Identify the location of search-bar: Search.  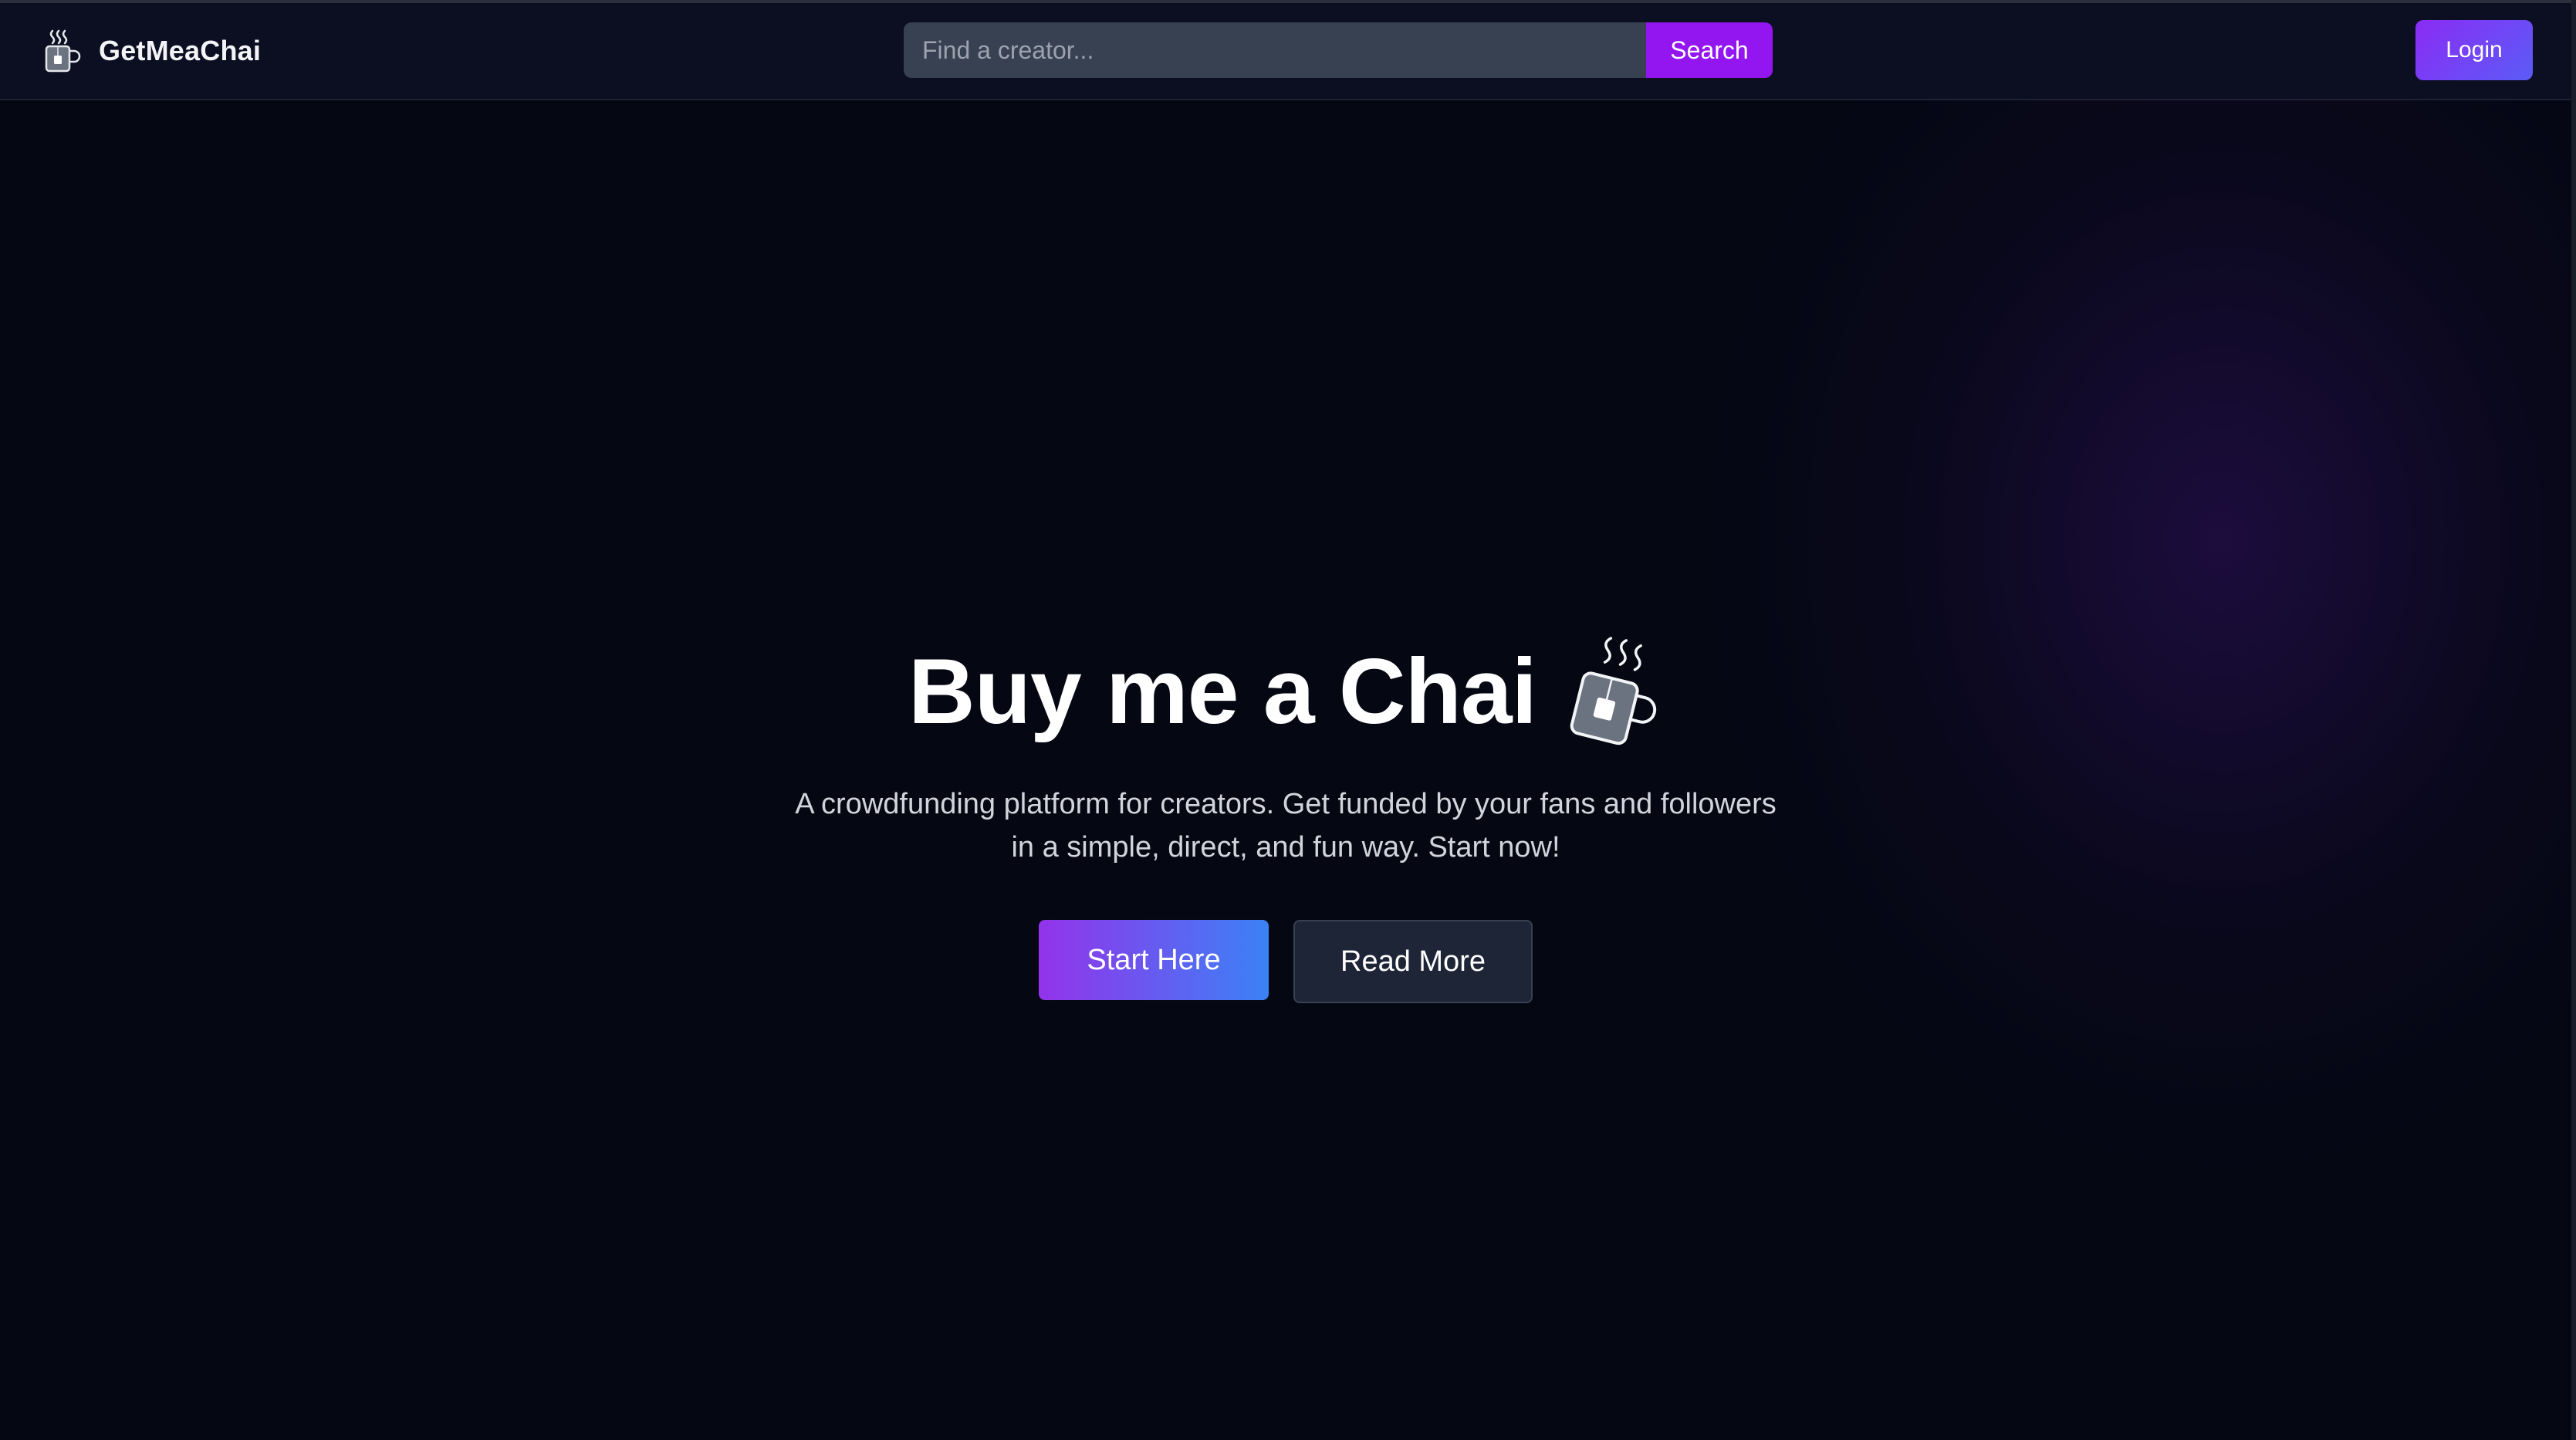
(1338, 50).